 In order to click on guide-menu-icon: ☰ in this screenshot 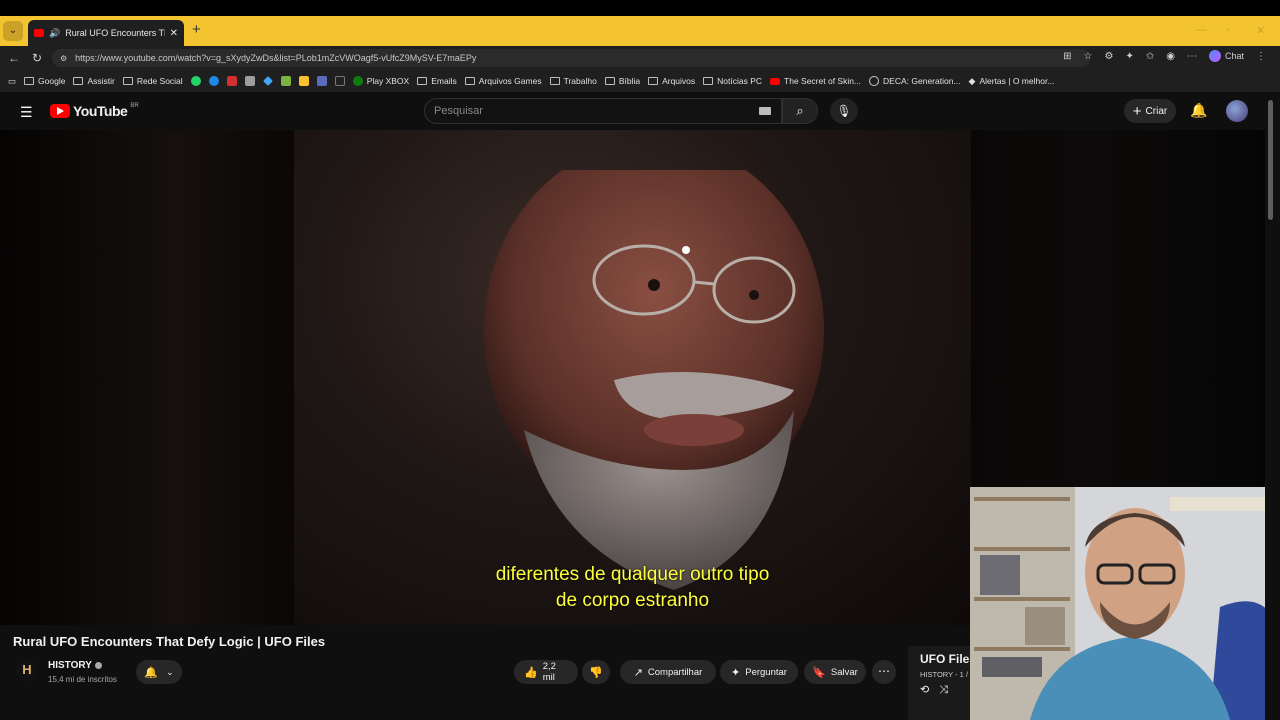, I will do `click(26, 112)`.